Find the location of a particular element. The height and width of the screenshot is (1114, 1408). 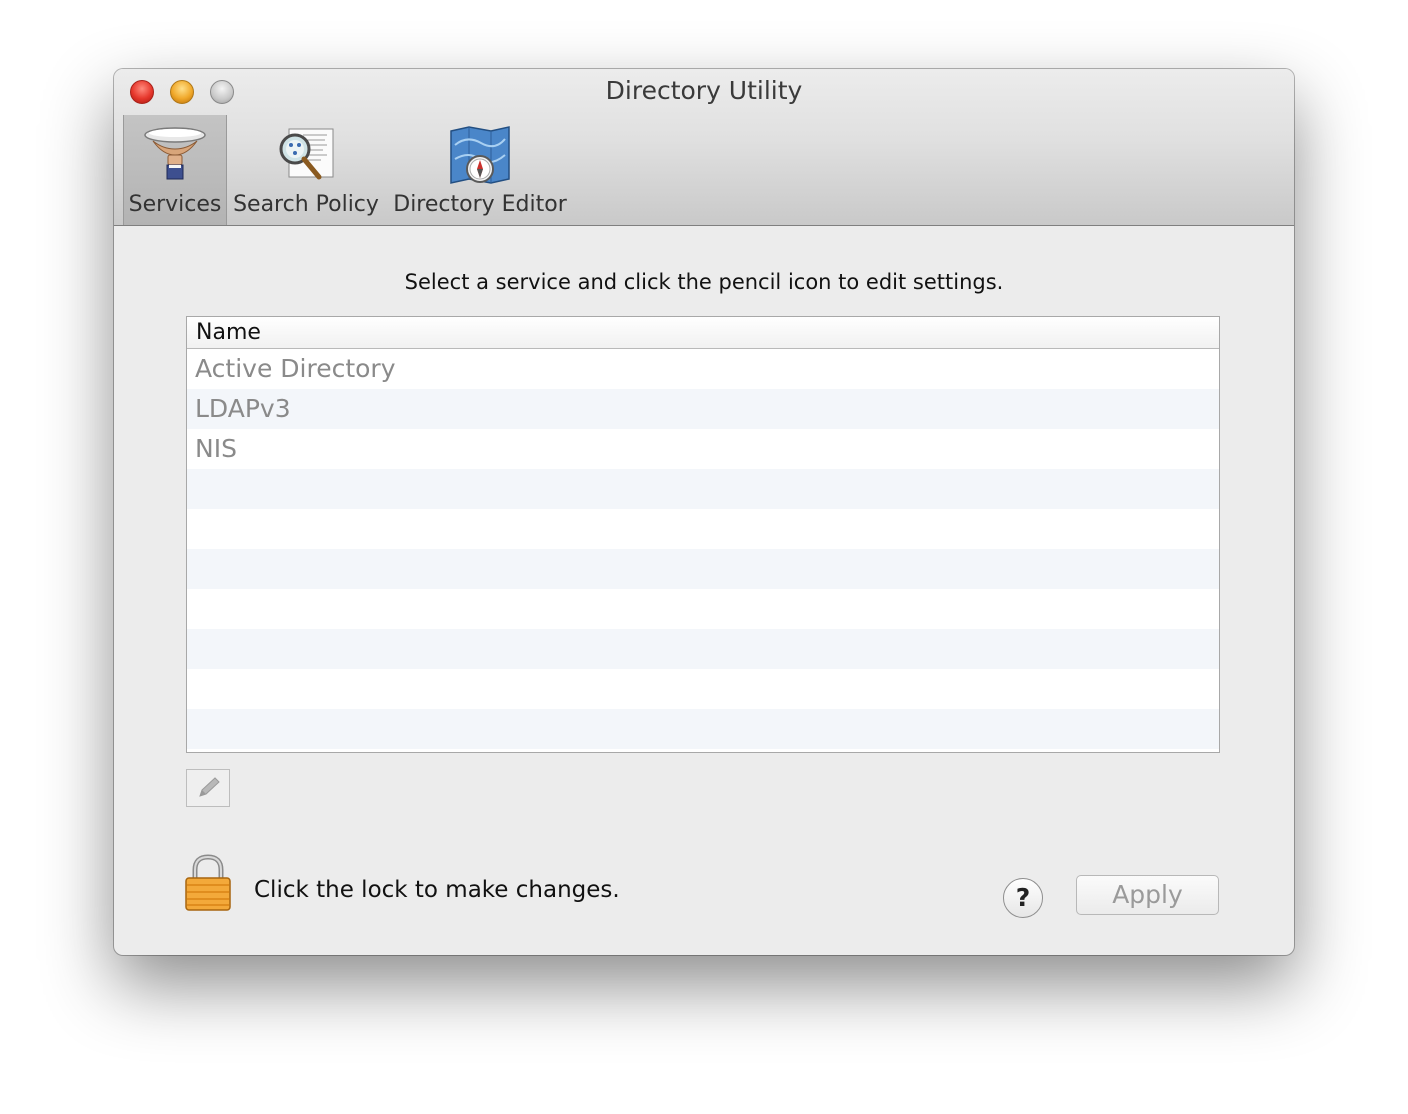

toolbar-item-directory-editor: Directory Editor is located at coordinates (480, 170).